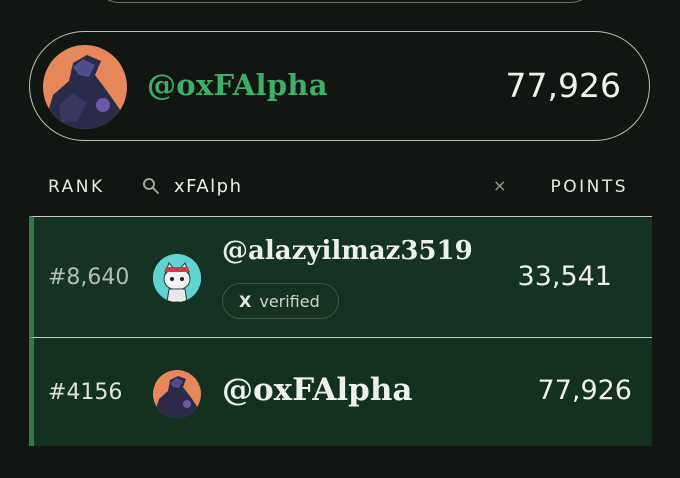 The width and height of the screenshot is (680, 478). I want to click on user-points: 77,926, so click(563, 85).